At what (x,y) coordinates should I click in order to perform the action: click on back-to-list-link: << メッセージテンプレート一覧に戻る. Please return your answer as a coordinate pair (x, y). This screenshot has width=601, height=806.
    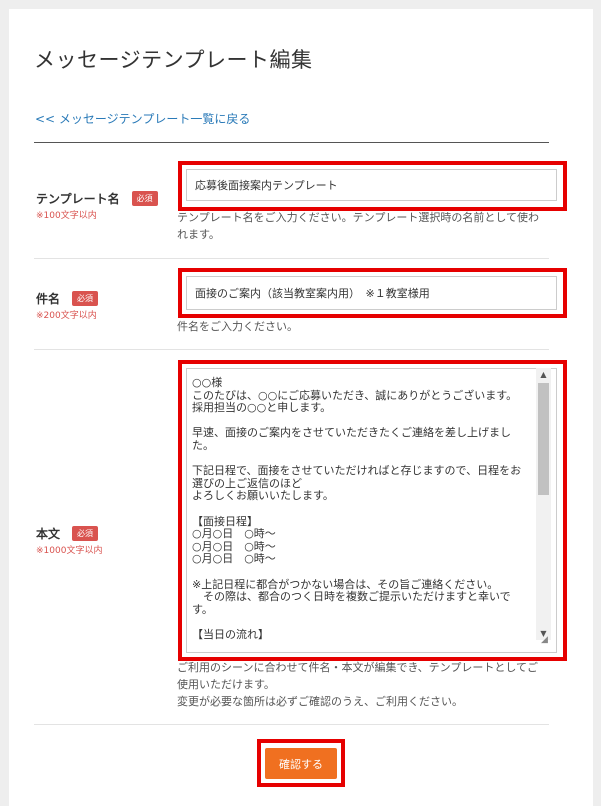
    Looking at the image, I should click on (142, 118).